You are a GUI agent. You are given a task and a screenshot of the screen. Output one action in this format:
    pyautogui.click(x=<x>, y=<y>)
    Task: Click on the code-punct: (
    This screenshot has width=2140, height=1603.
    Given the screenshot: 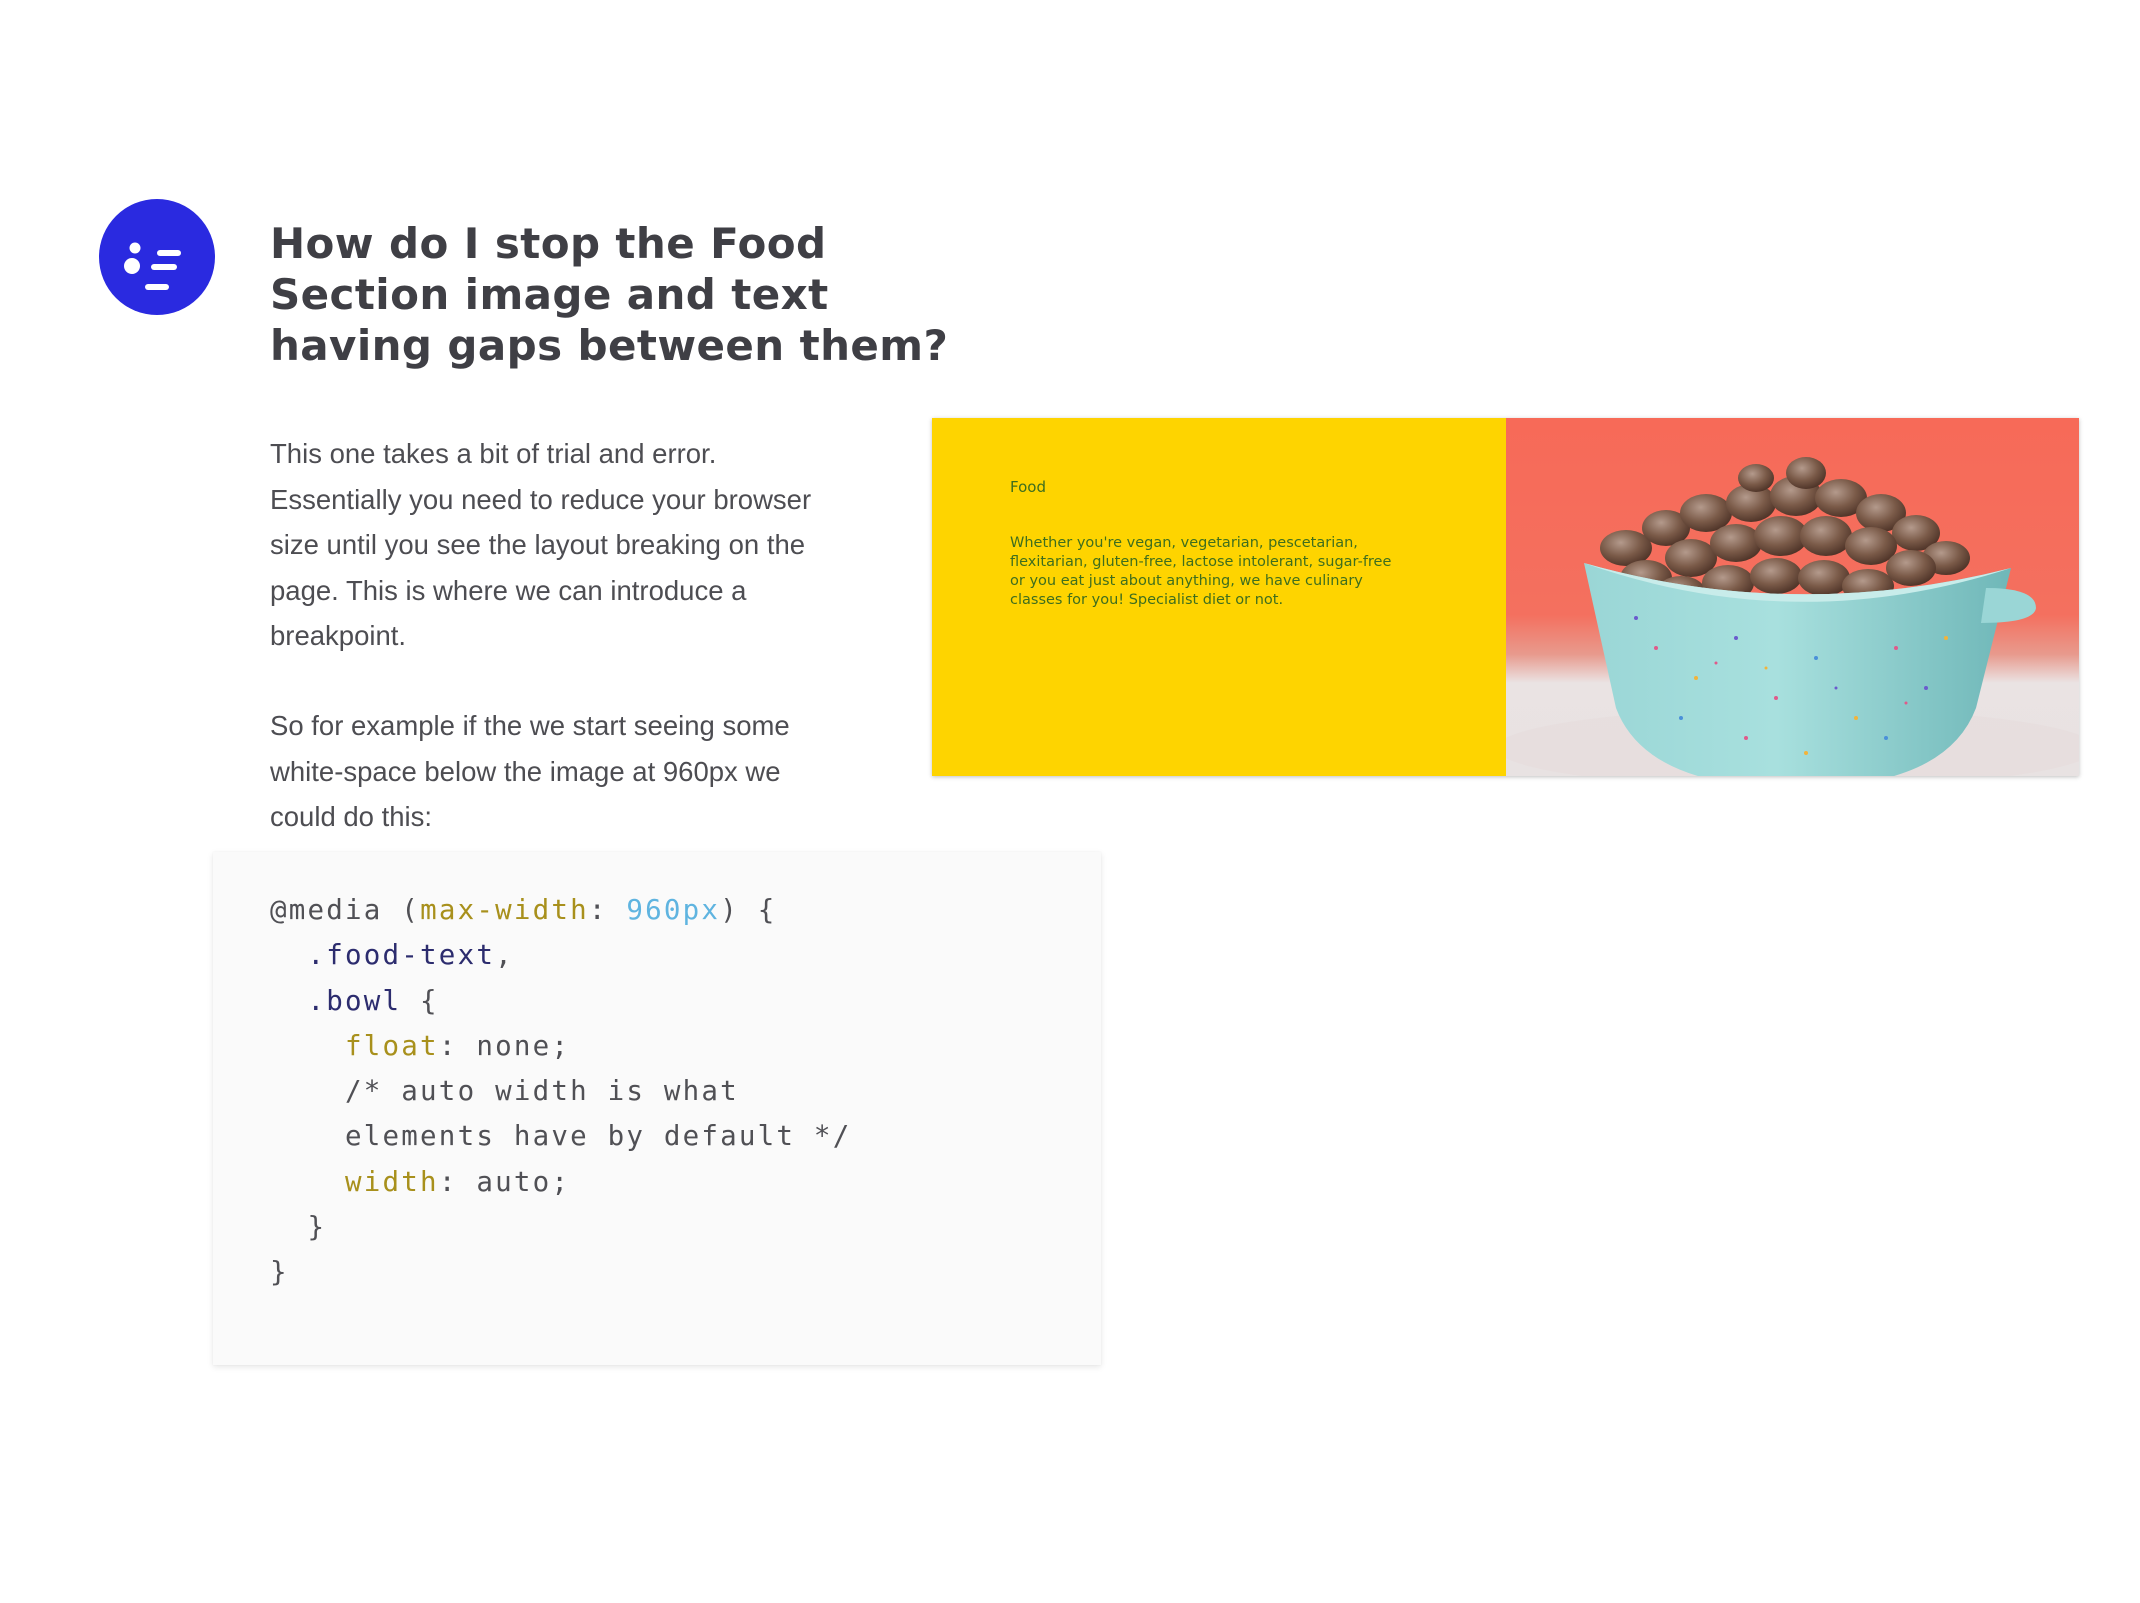 What is the action you would take?
    pyautogui.click(x=401, y=910)
    